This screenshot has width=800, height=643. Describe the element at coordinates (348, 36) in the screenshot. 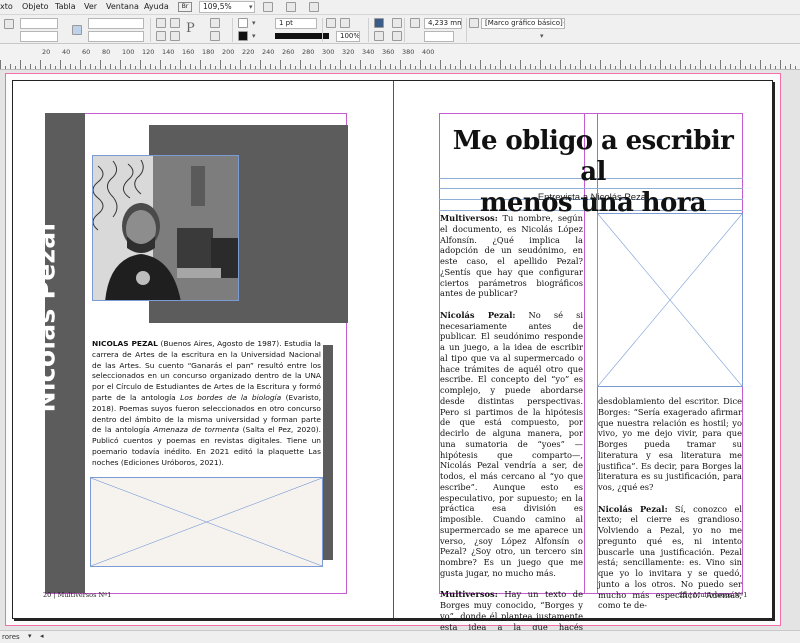

I see `opacity-field: 100%` at that location.